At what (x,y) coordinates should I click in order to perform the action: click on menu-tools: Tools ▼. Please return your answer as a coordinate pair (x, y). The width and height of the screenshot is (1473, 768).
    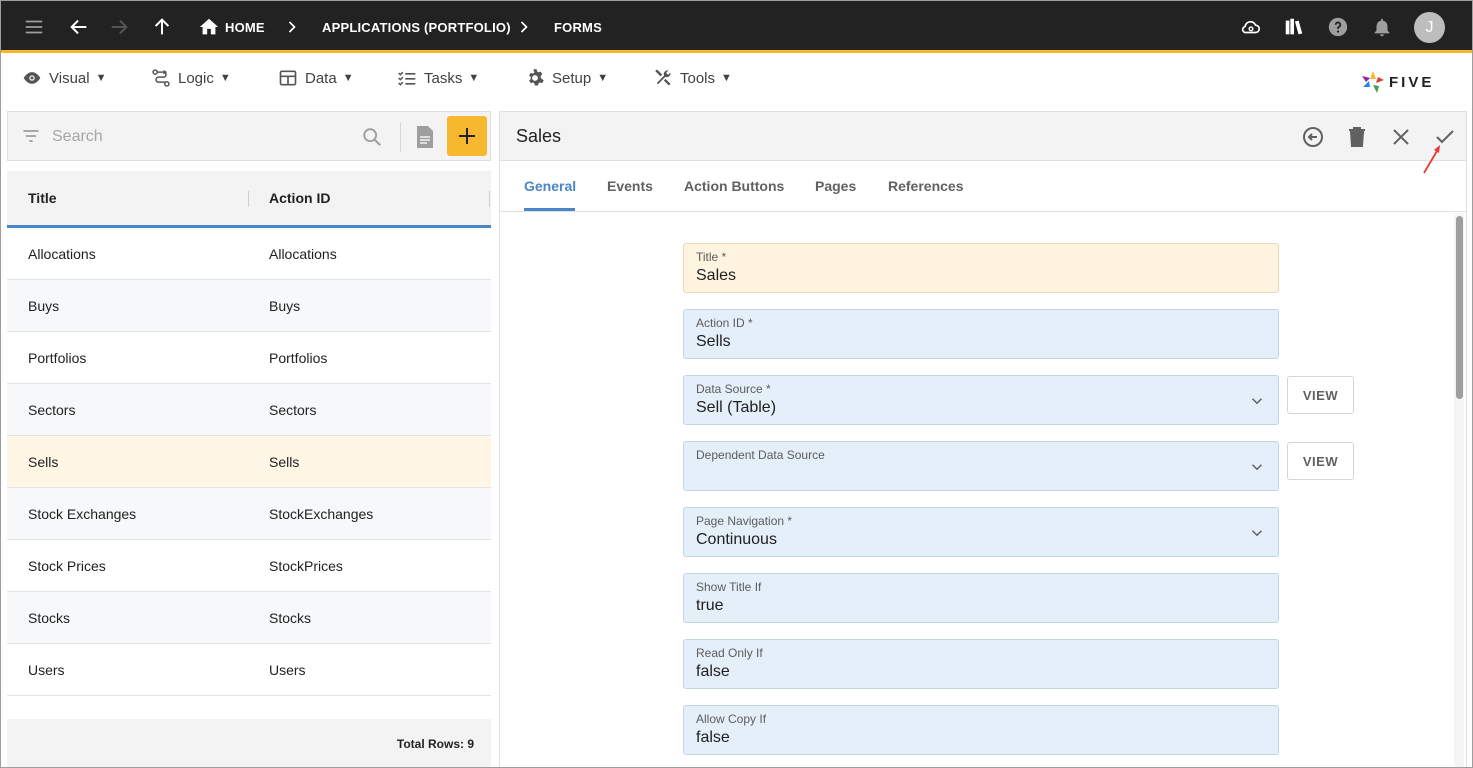
    Looking at the image, I should click on (692, 78).